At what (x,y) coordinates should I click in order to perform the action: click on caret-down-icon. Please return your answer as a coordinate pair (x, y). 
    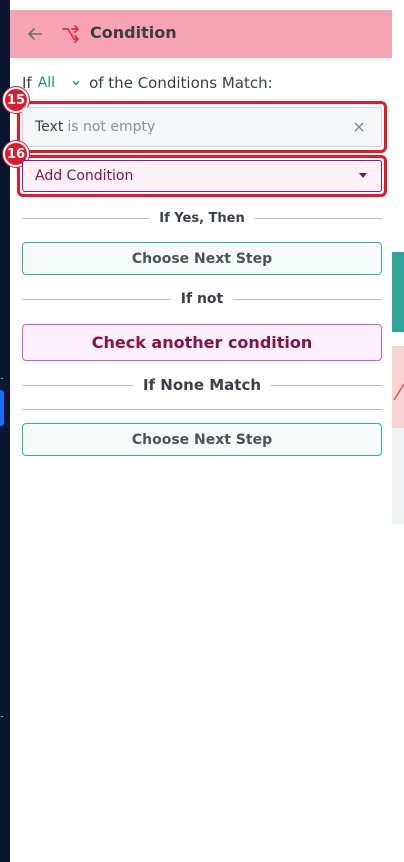
    Looking at the image, I should click on (363, 175).